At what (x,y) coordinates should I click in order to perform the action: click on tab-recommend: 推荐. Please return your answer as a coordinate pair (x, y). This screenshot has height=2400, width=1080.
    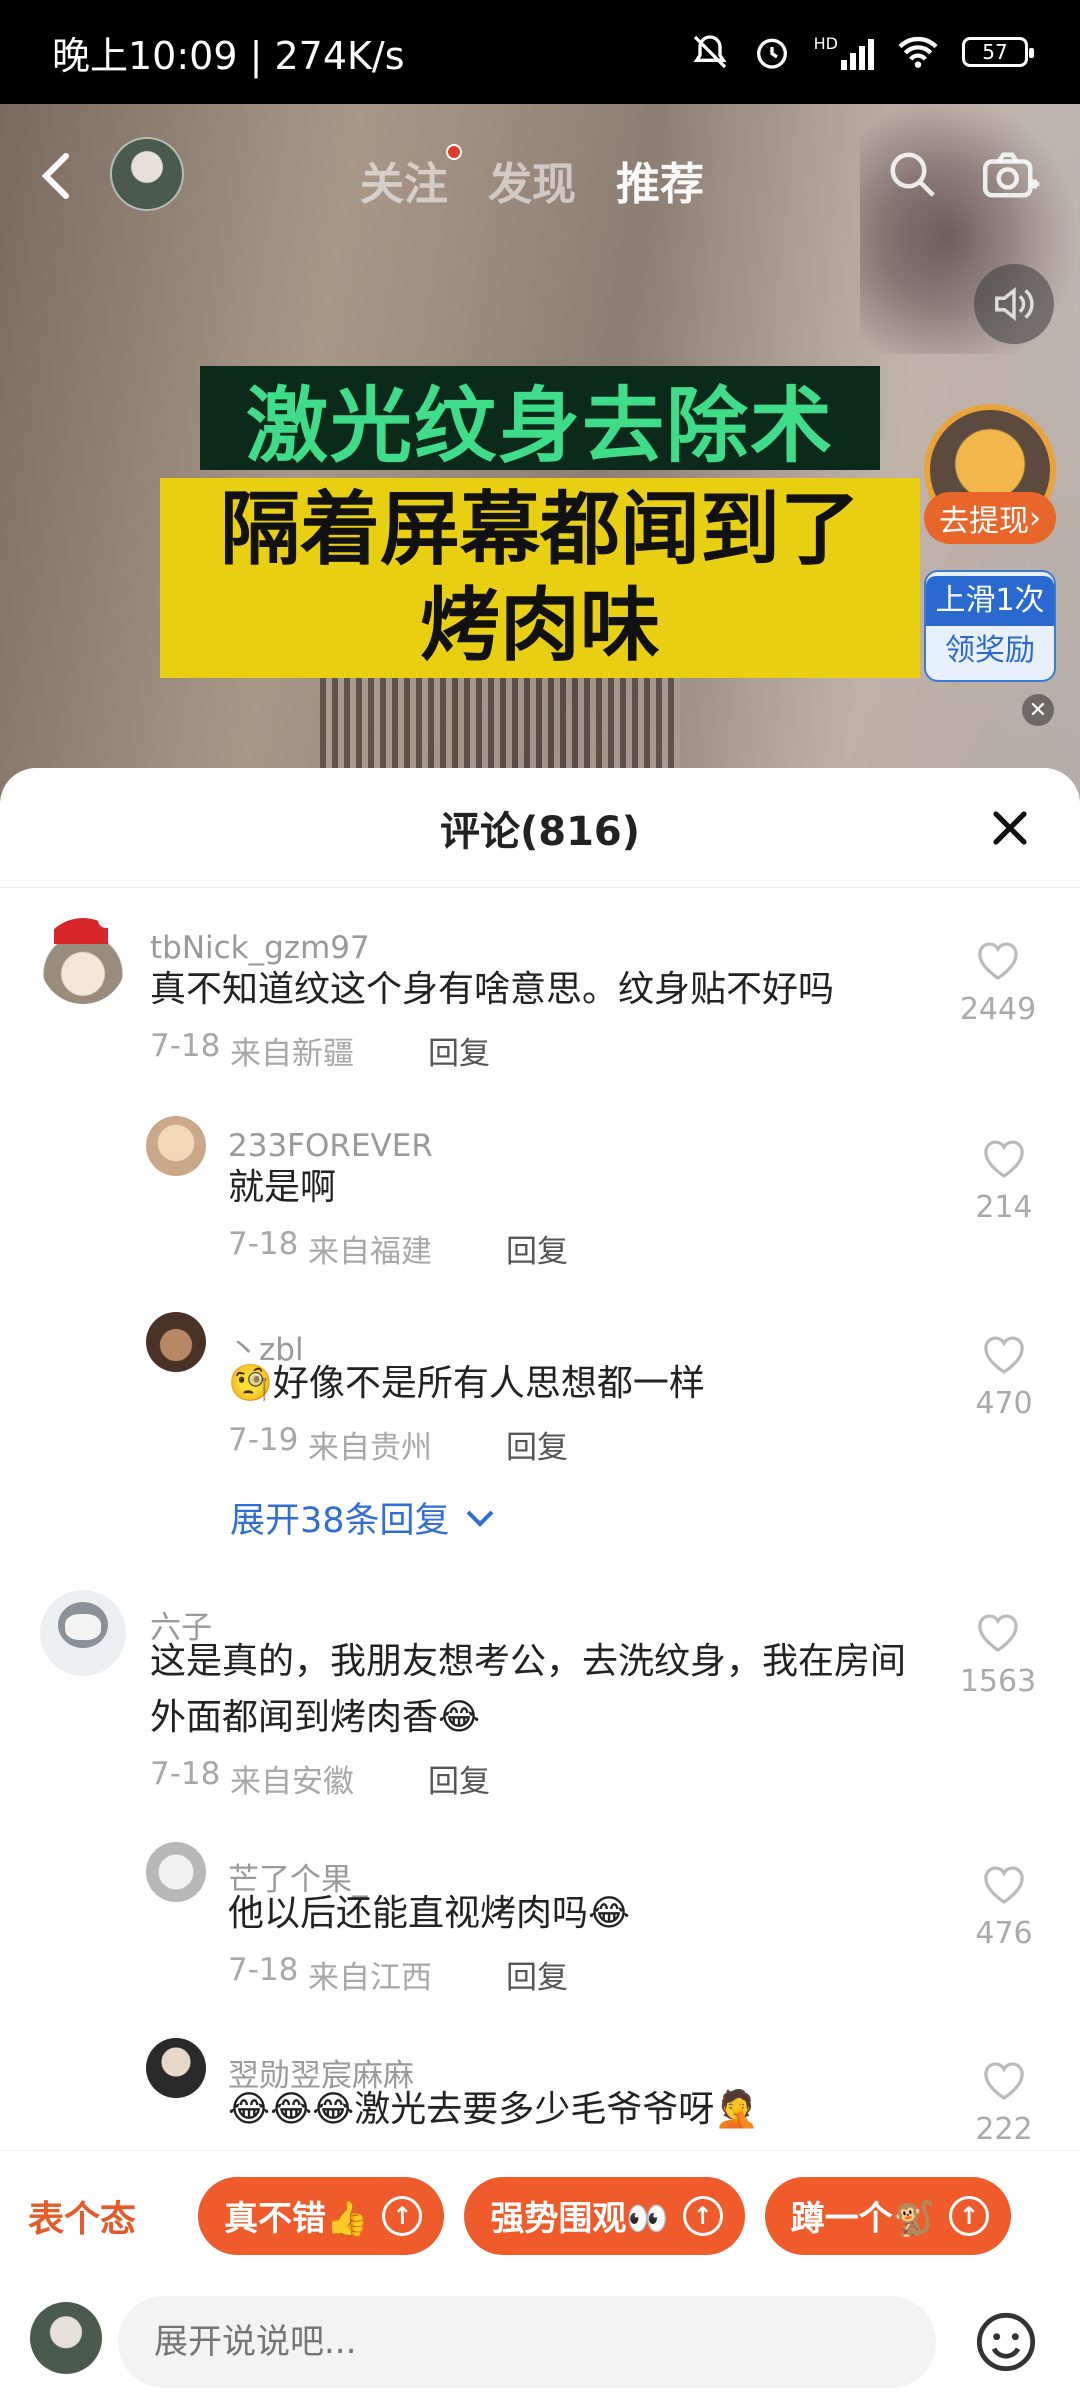
    Looking at the image, I should click on (660, 180).